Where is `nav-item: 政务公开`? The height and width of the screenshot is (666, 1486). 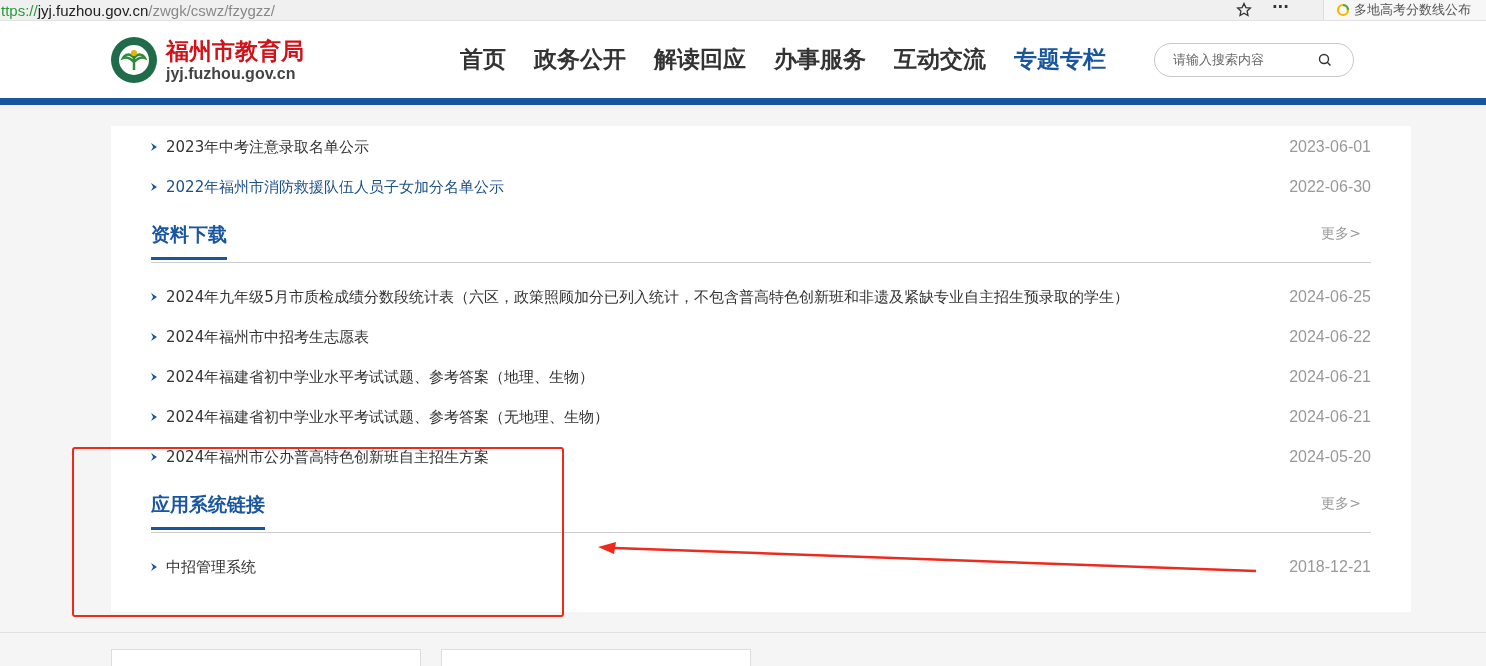
nav-item: 政务公开 is located at coordinates (580, 59).